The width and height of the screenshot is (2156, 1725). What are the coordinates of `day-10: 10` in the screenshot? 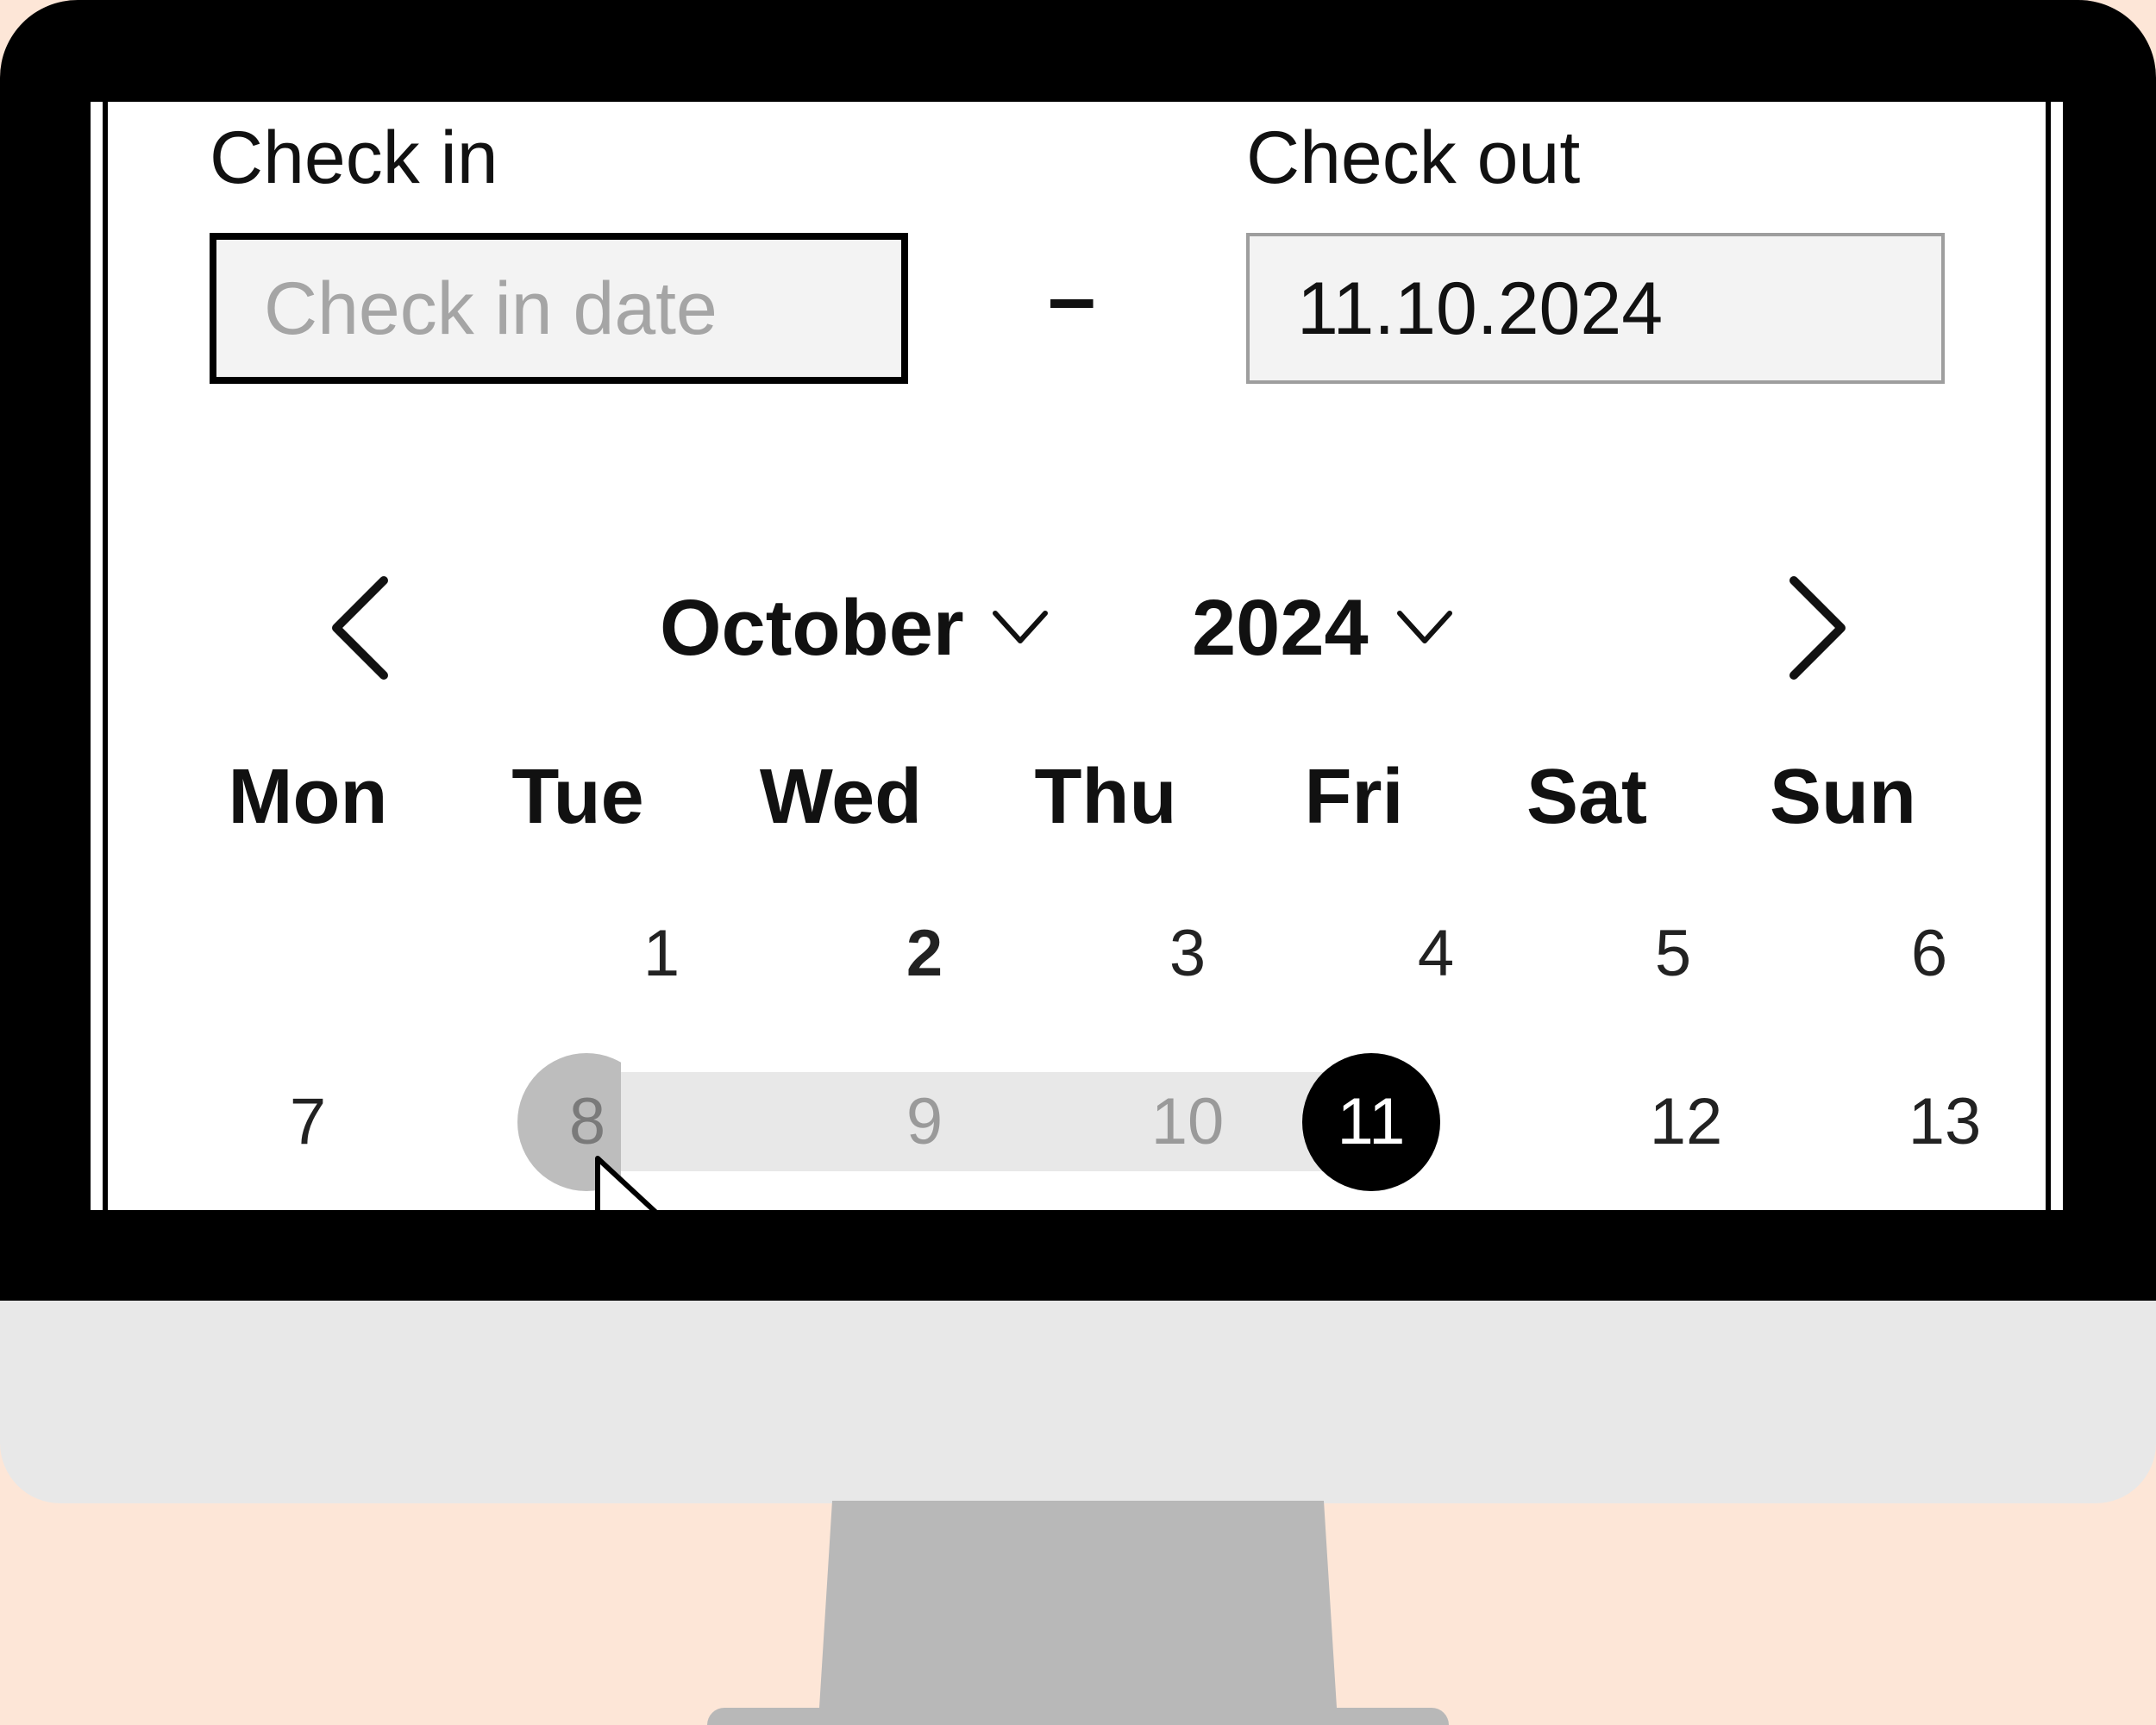 It's located at (1187, 1122).